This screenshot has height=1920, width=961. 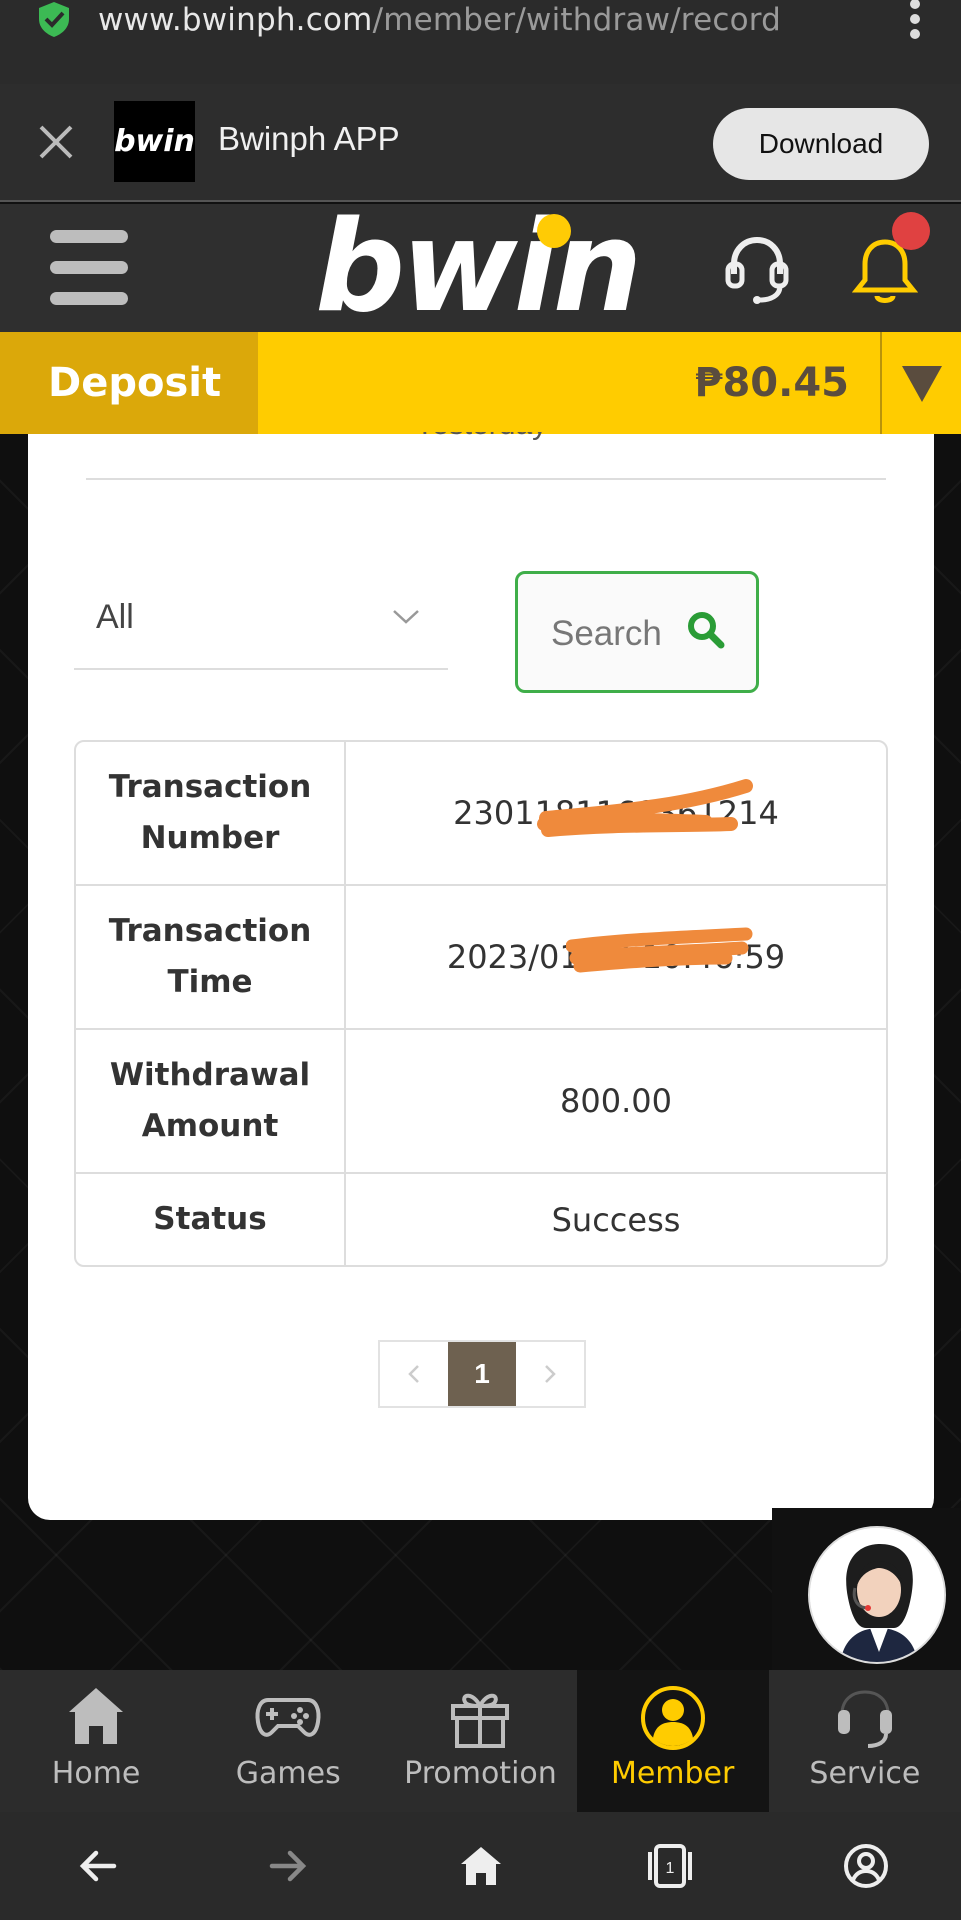 I want to click on table-row: Transaction Number 2301181160361214, so click(x=481, y=814).